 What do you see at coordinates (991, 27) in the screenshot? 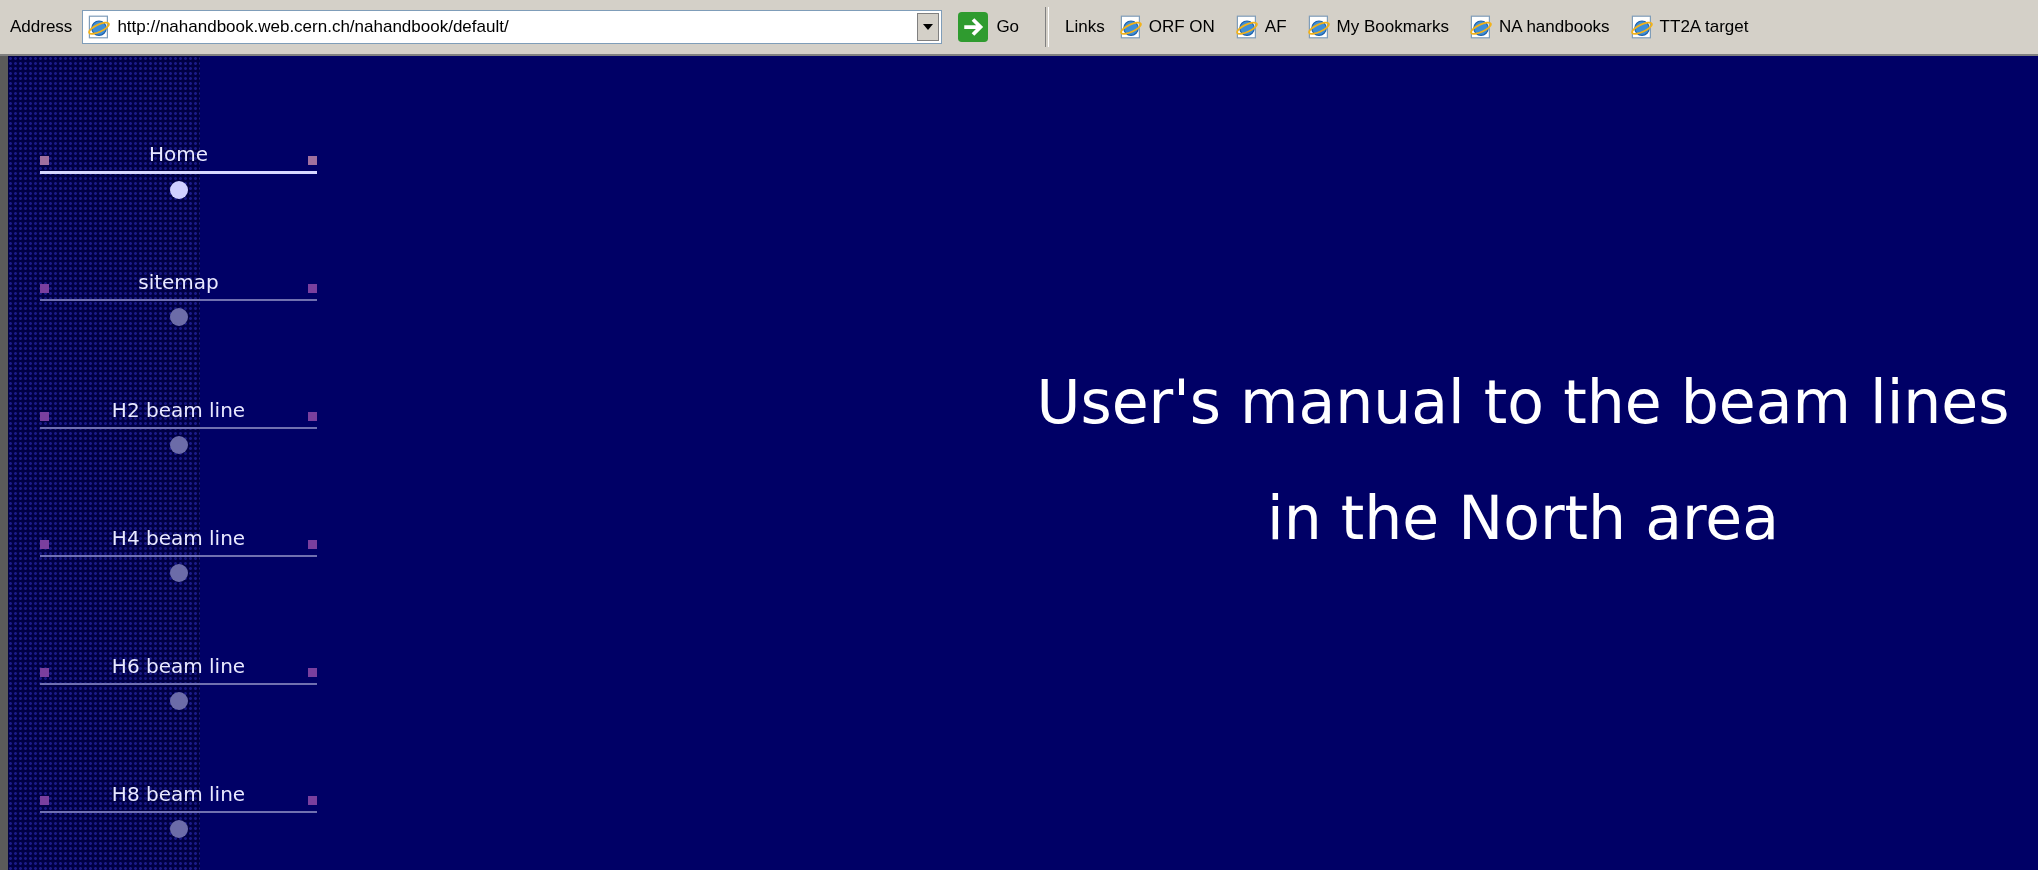
I see `go-button: Go` at bounding box center [991, 27].